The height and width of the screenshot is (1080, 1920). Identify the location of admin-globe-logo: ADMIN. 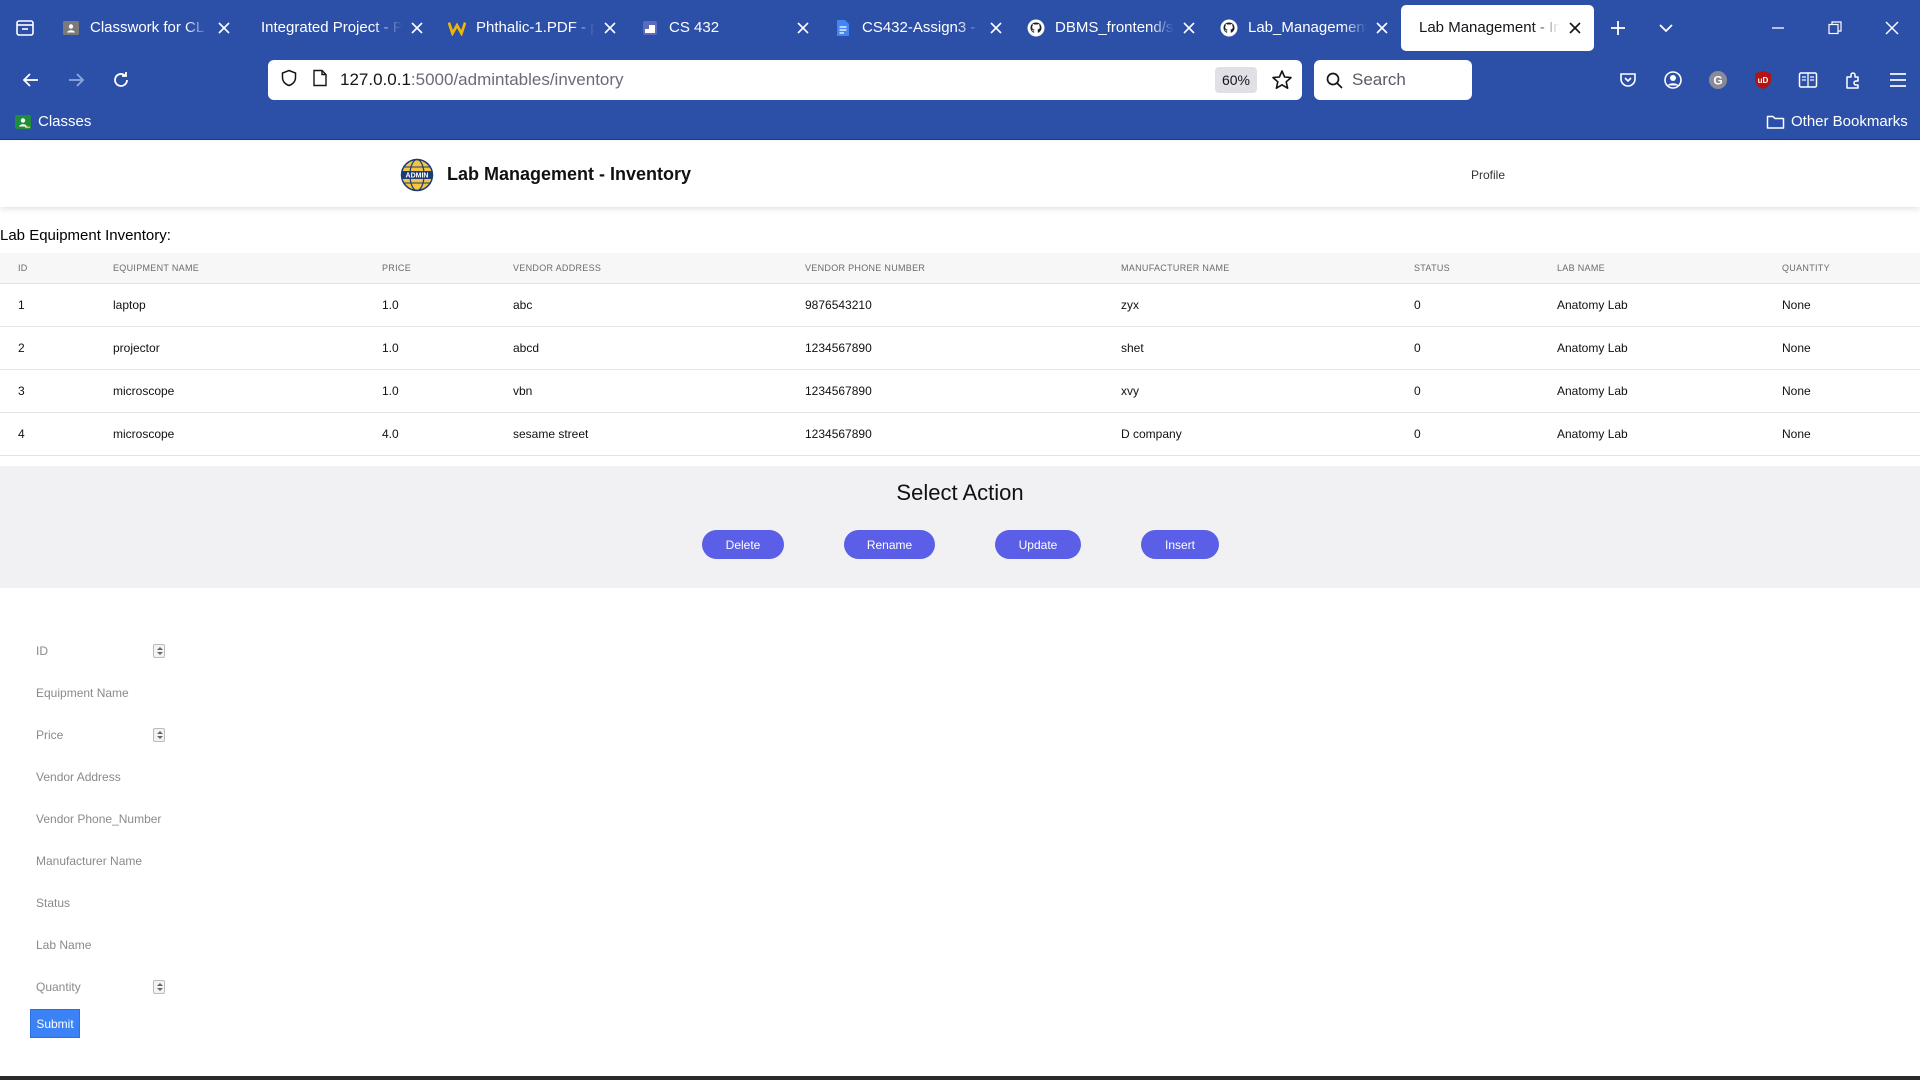
(417, 175).